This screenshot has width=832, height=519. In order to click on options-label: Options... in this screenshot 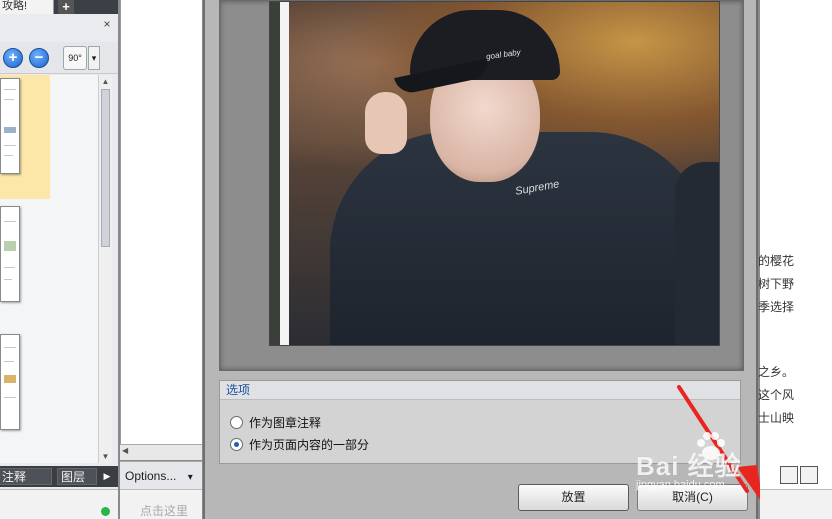, I will do `click(151, 476)`.